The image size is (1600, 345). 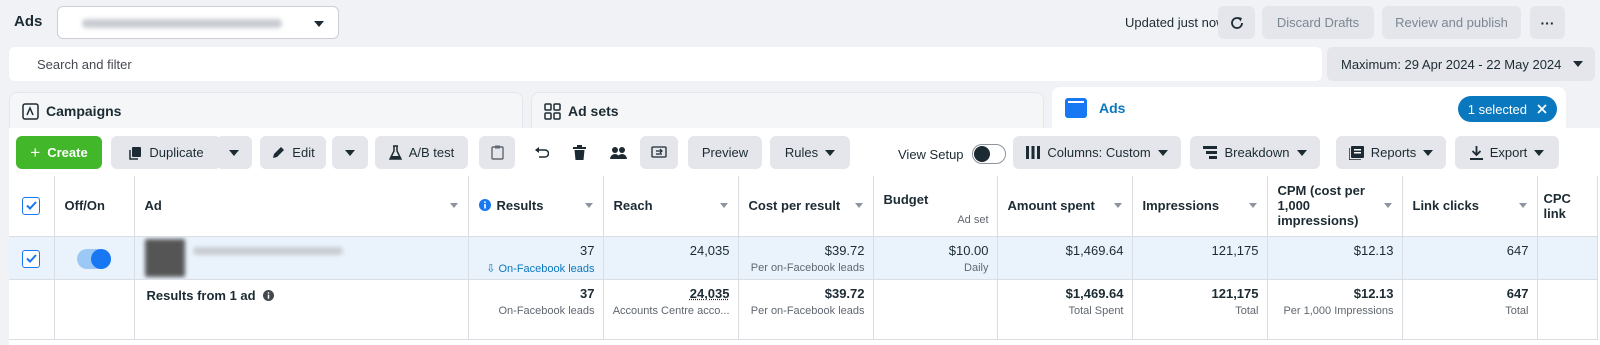 I want to click on tab-ad-sets: Ad sets, so click(x=787, y=110).